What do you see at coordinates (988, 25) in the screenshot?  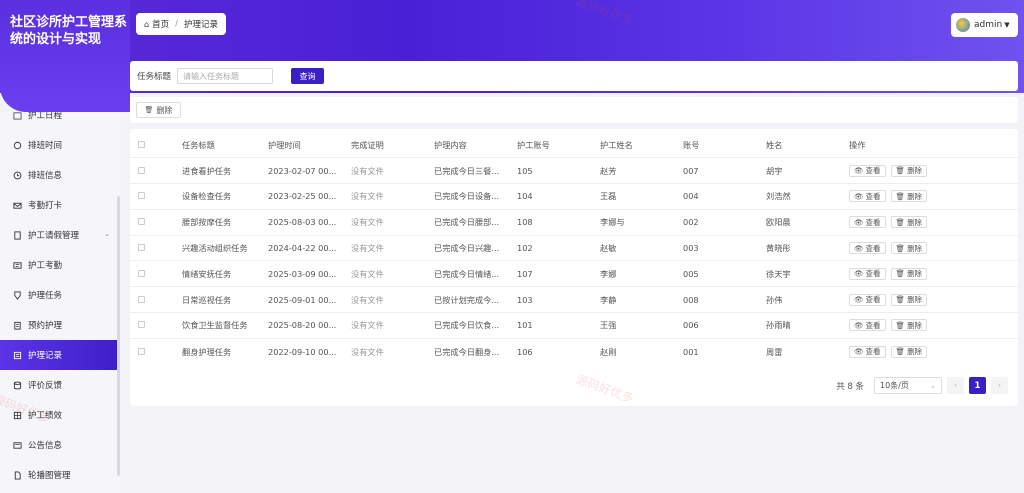 I see `username: admin` at bounding box center [988, 25].